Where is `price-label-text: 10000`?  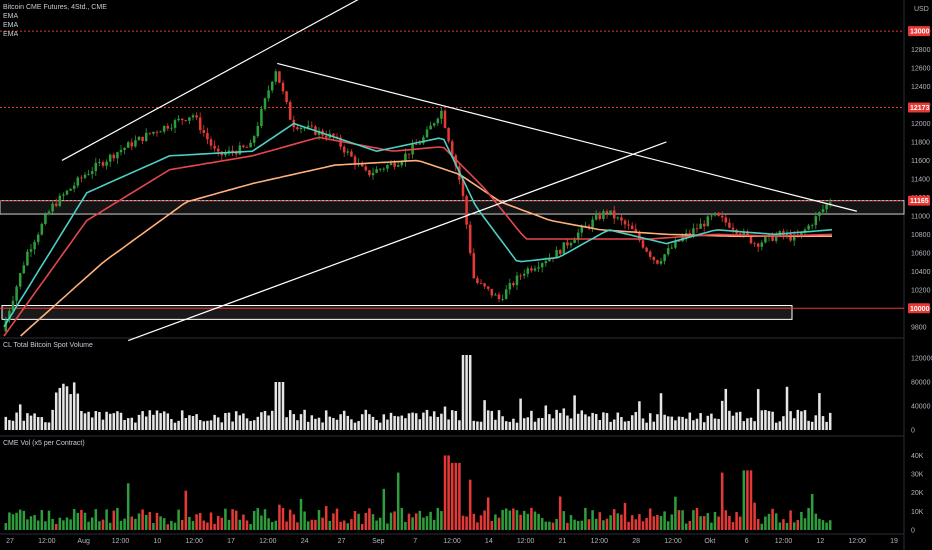
price-label-text: 10000 is located at coordinates (920, 309).